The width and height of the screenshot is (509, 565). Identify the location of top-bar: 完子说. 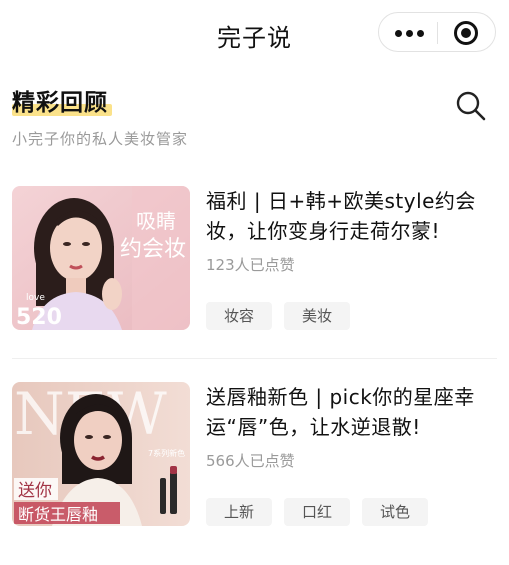
(254, 32).